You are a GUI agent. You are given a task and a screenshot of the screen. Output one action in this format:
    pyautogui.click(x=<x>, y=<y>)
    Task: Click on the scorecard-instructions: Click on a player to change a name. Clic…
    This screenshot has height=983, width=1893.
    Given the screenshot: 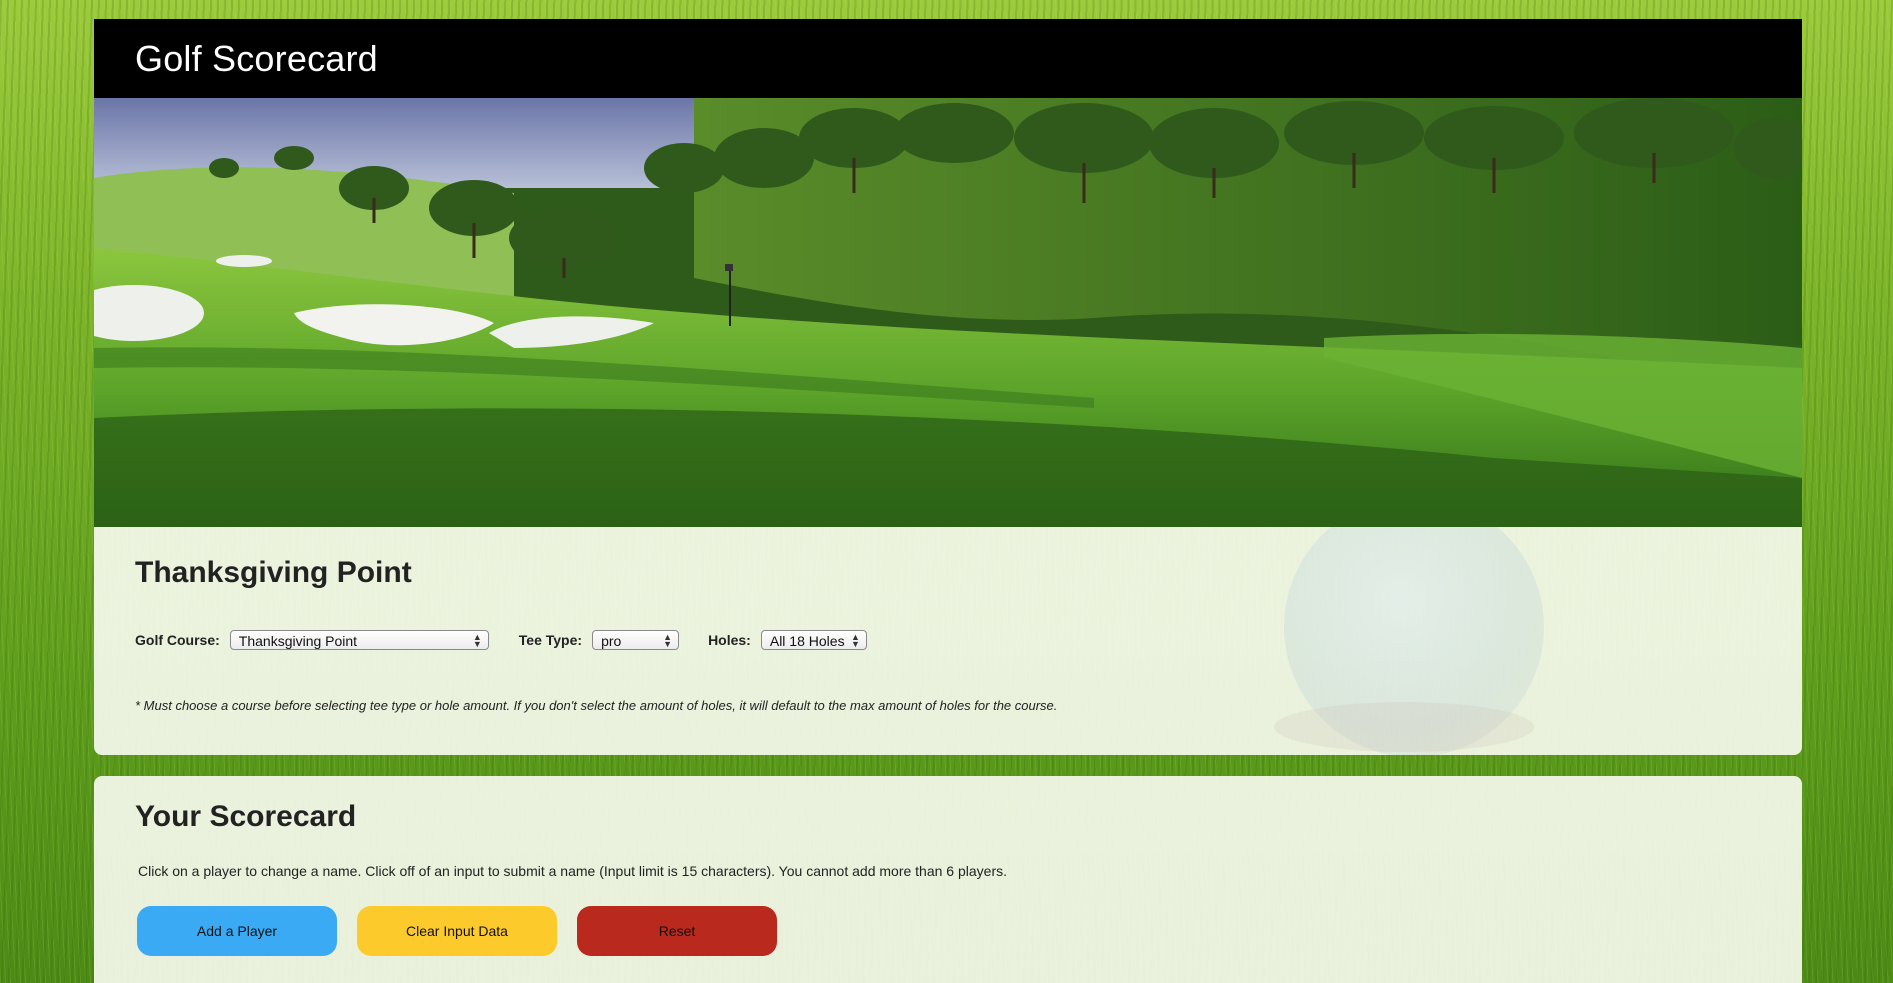 What is the action you would take?
    pyautogui.click(x=572, y=871)
    